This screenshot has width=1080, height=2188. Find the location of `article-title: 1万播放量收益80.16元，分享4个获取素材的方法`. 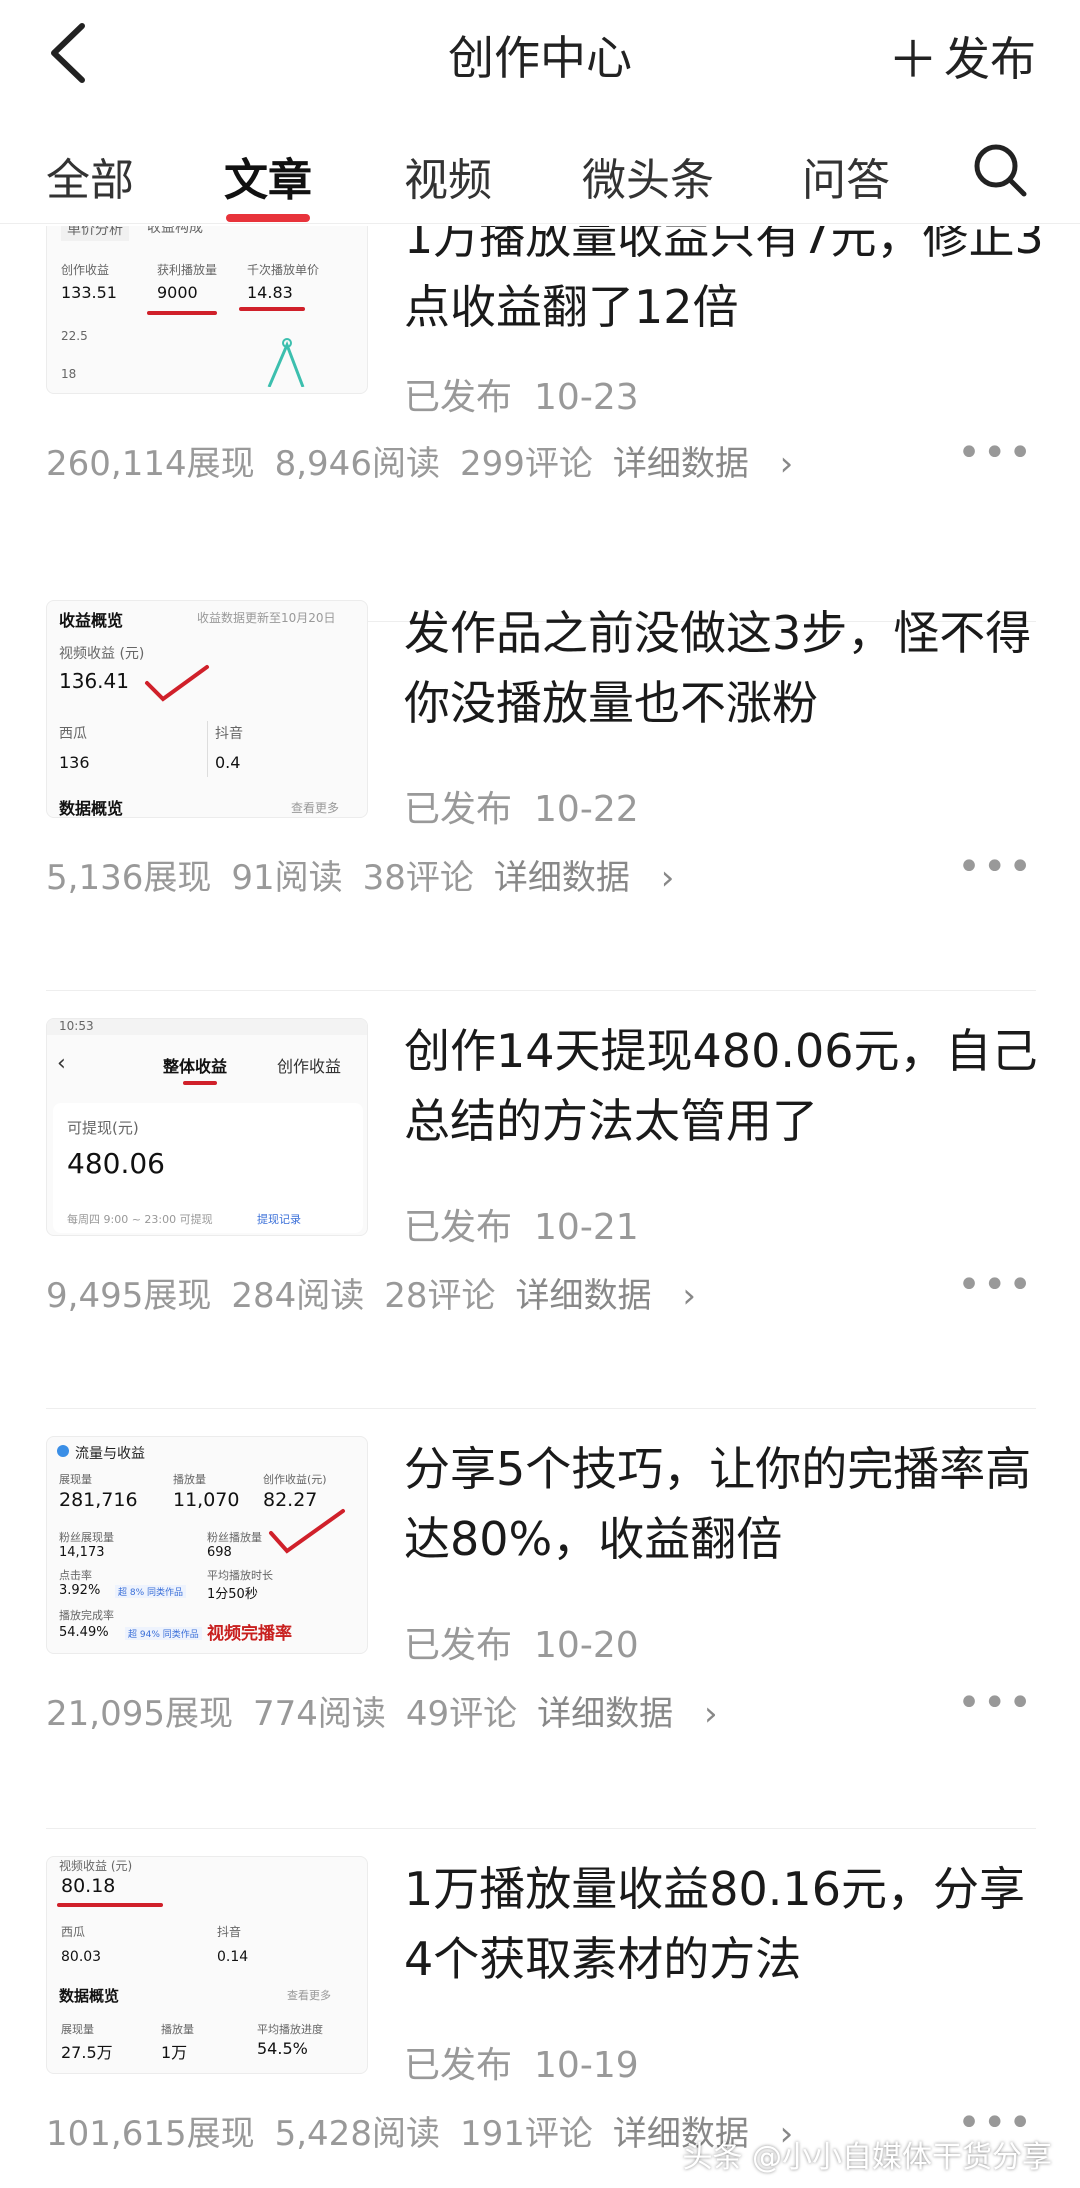

article-title: 1万播放量收益80.16元，分享4个获取素材的方法 is located at coordinates (724, 1924).